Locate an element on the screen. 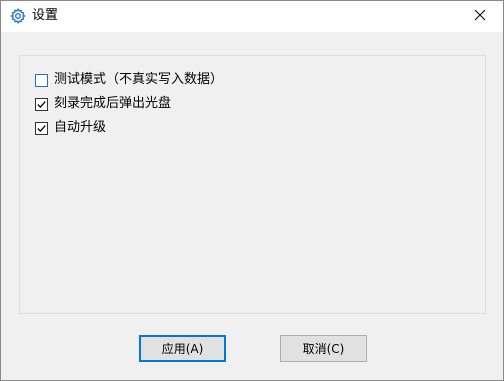  apply-button: 应用(A) is located at coordinates (182, 348).